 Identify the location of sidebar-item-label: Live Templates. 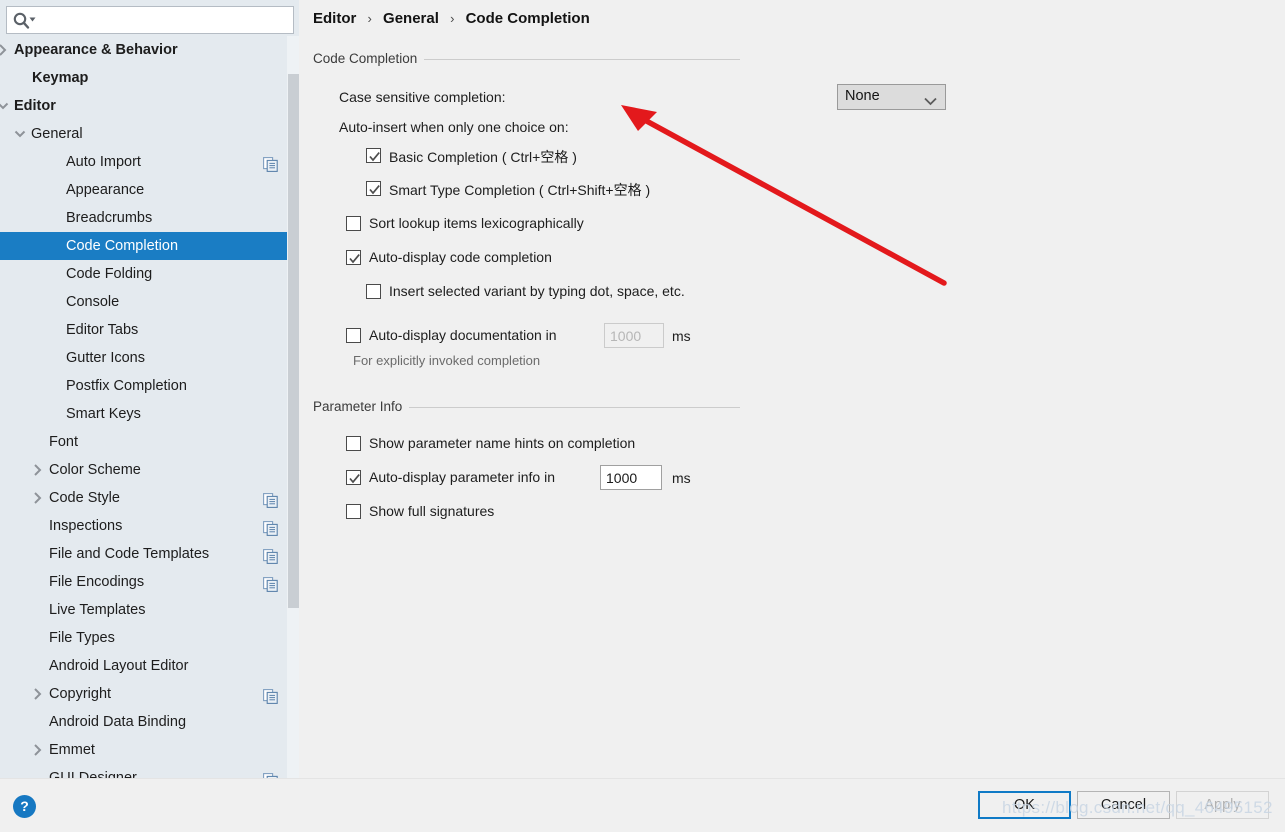
(97, 610).